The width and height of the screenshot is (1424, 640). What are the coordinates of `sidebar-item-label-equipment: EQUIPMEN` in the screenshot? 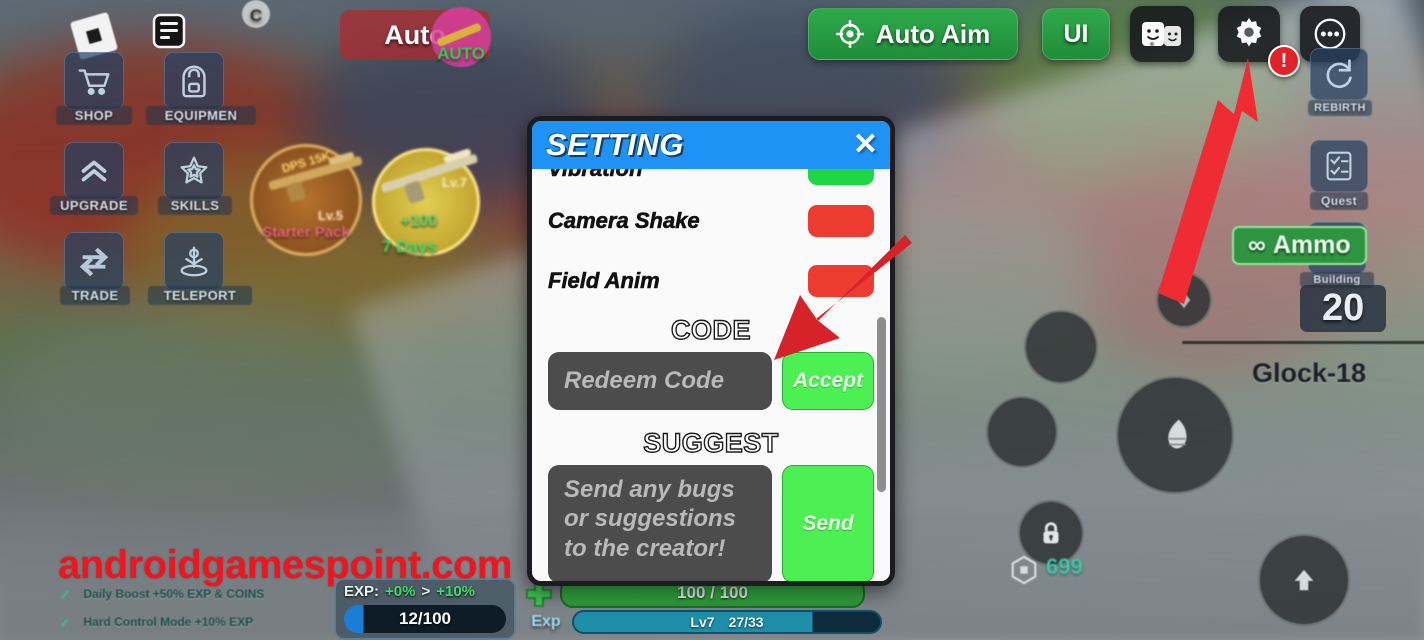 It's located at (201, 115).